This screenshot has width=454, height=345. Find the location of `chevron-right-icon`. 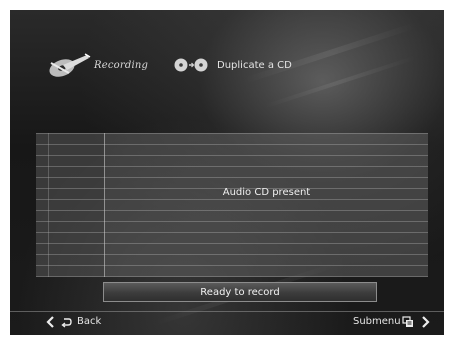

chevron-right-icon is located at coordinates (426, 322).